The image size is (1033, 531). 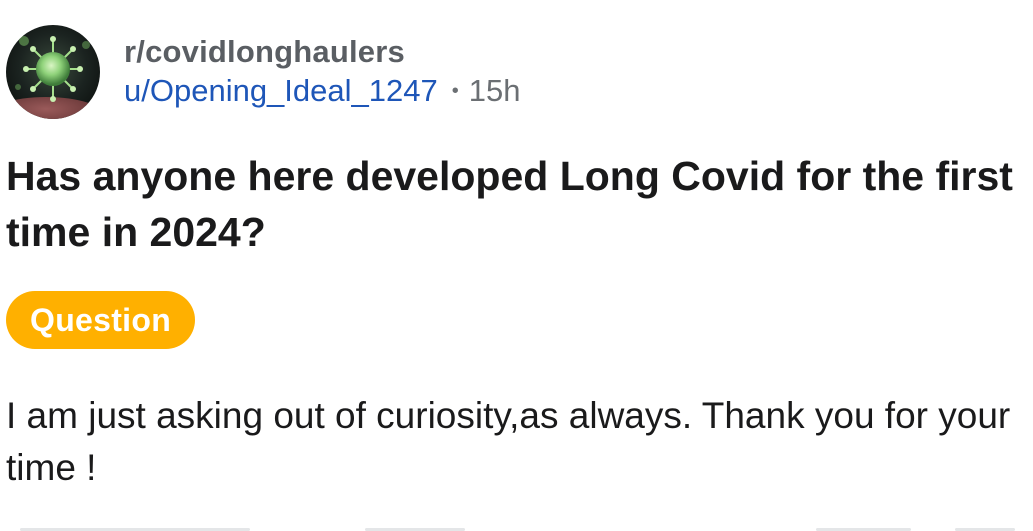 I want to click on virus-icon, so click(x=53, y=72).